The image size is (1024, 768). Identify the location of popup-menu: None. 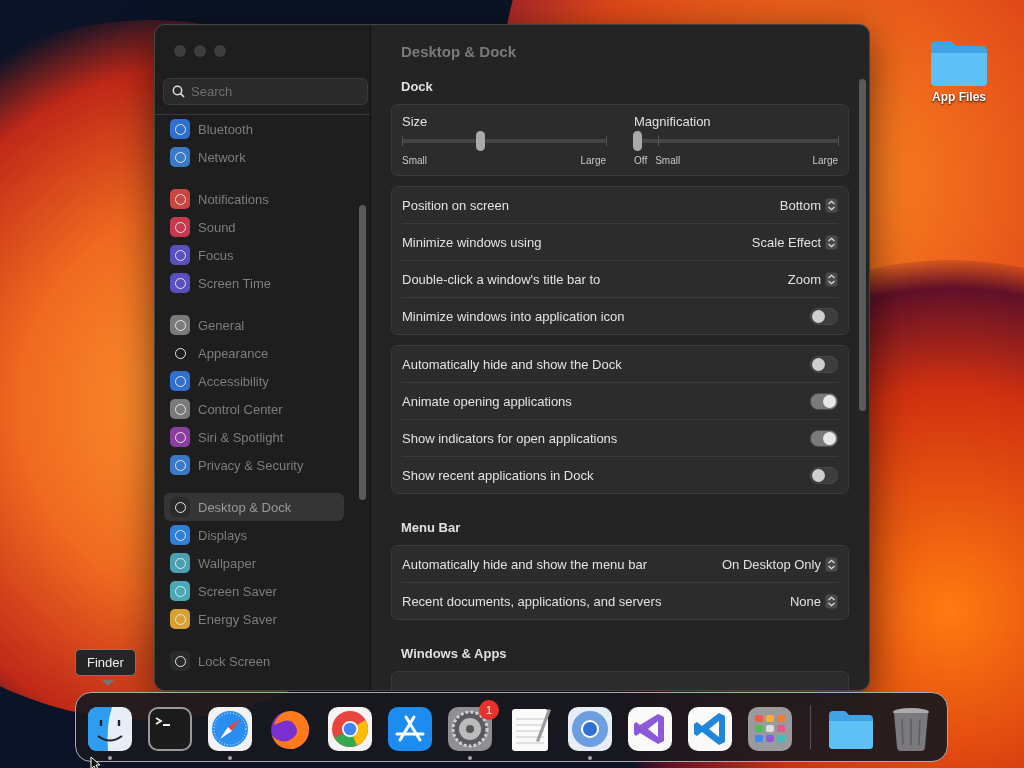
(813, 601).